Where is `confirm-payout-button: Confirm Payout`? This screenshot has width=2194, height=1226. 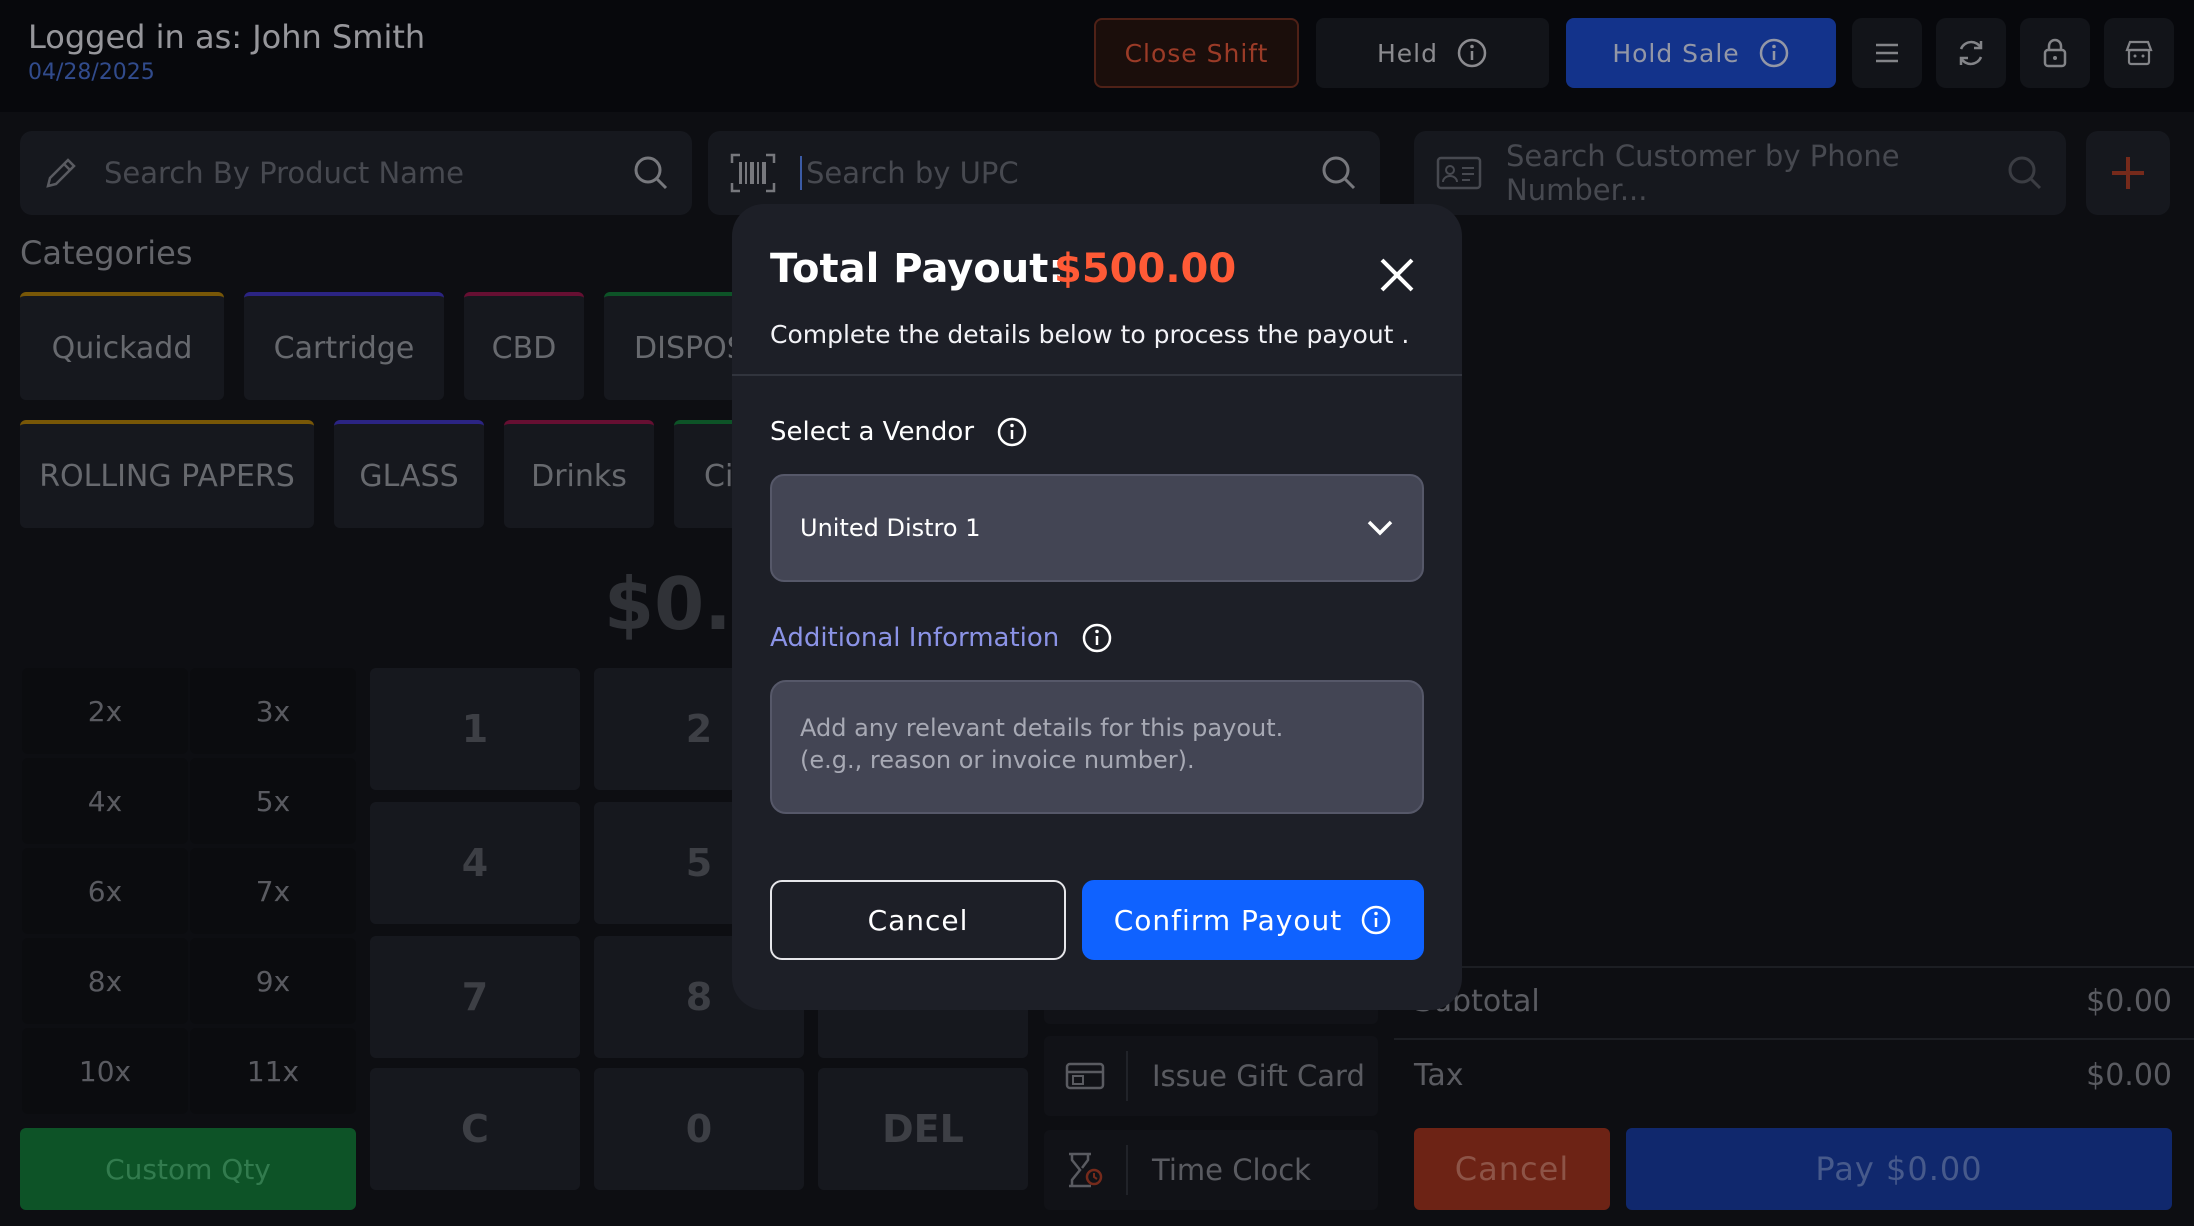
confirm-payout-button: Confirm Payout is located at coordinates (1253, 920).